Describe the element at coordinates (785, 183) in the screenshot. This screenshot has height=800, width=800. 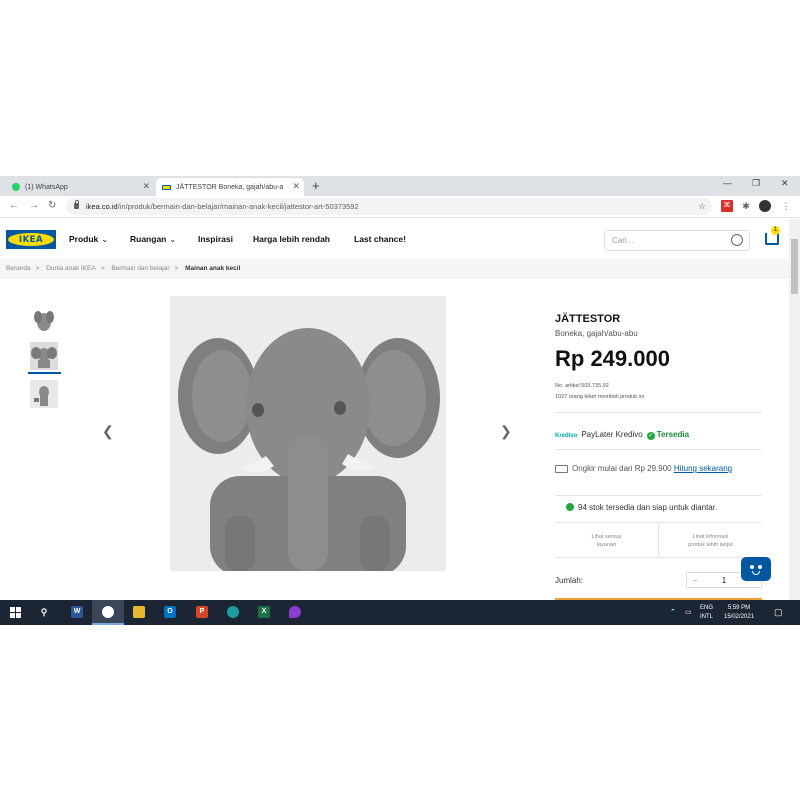
I see `close-window-icon: ✕` at that location.